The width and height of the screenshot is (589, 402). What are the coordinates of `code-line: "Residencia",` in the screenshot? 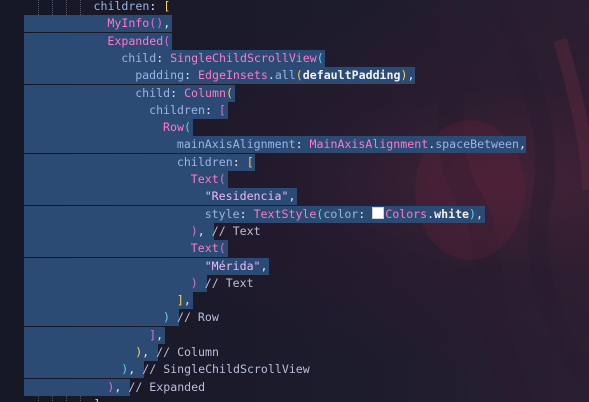 It's located at (294, 197).